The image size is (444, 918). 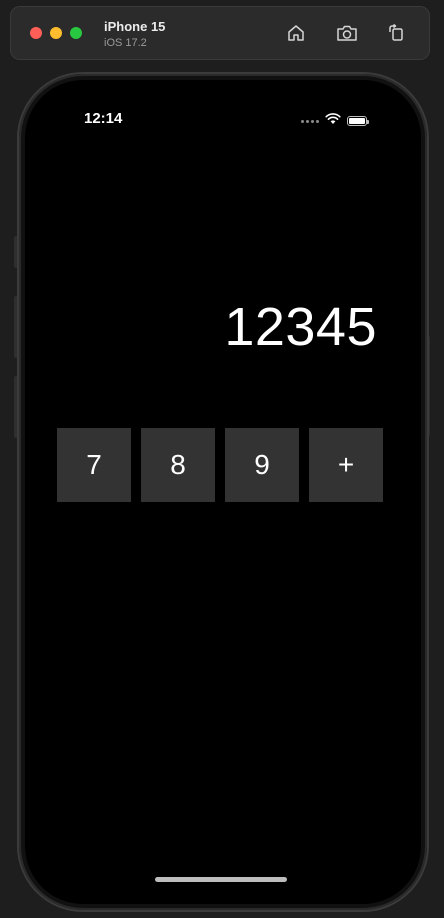 What do you see at coordinates (347, 33) in the screenshot?
I see `screenshot-icon` at bounding box center [347, 33].